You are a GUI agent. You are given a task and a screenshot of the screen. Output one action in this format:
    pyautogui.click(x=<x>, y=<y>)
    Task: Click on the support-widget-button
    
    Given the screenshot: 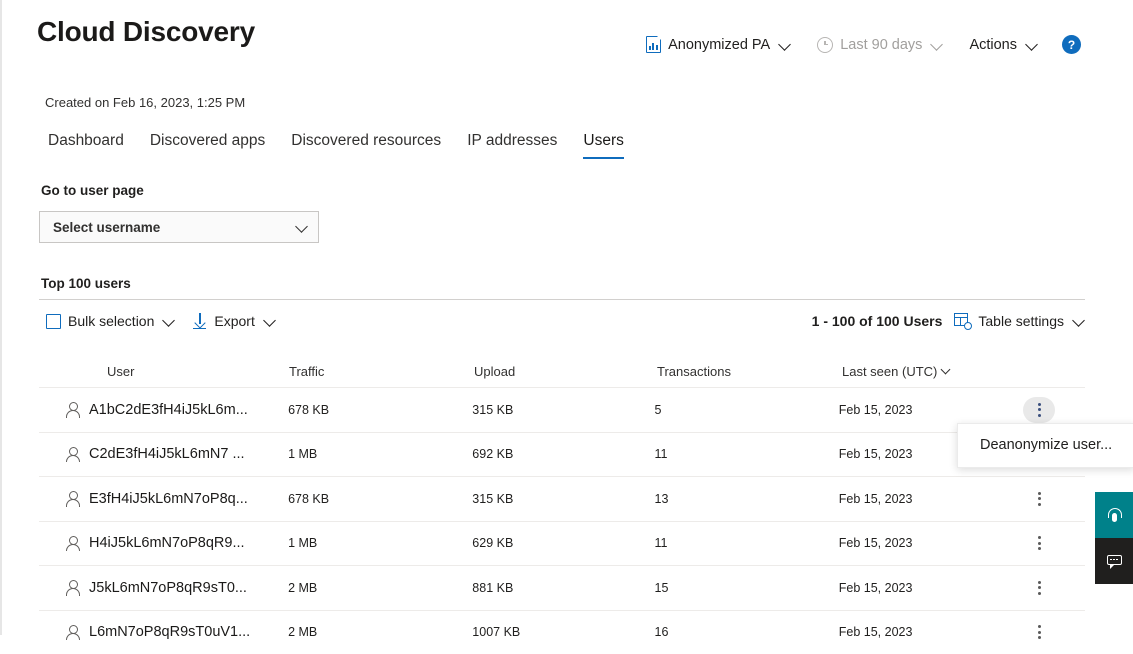 What is the action you would take?
    pyautogui.click(x=1114, y=515)
    